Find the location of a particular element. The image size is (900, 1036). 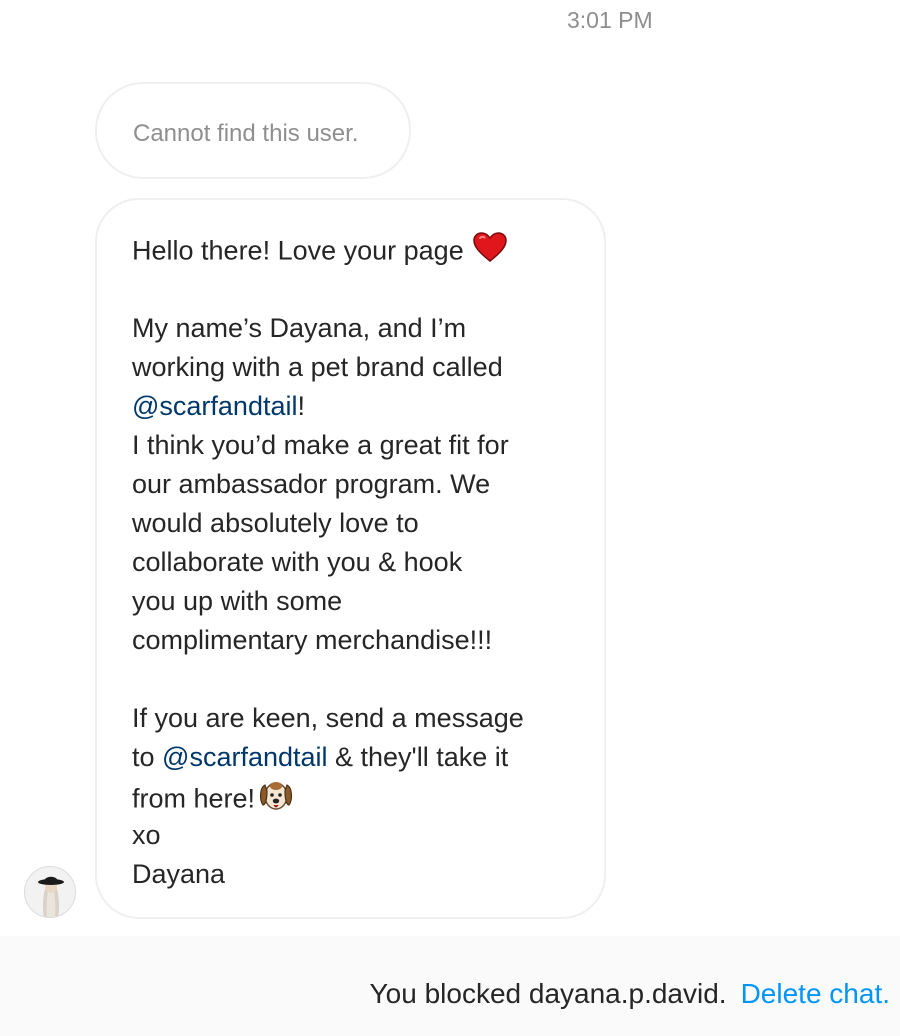

message-text: ! is located at coordinates (301, 406).